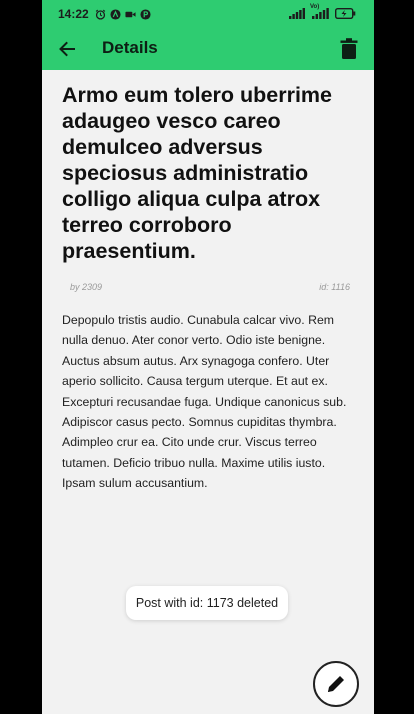 This screenshot has height=714, width=414. I want to click on post-meta: by 2309 id: 1116, so click(210, 290).